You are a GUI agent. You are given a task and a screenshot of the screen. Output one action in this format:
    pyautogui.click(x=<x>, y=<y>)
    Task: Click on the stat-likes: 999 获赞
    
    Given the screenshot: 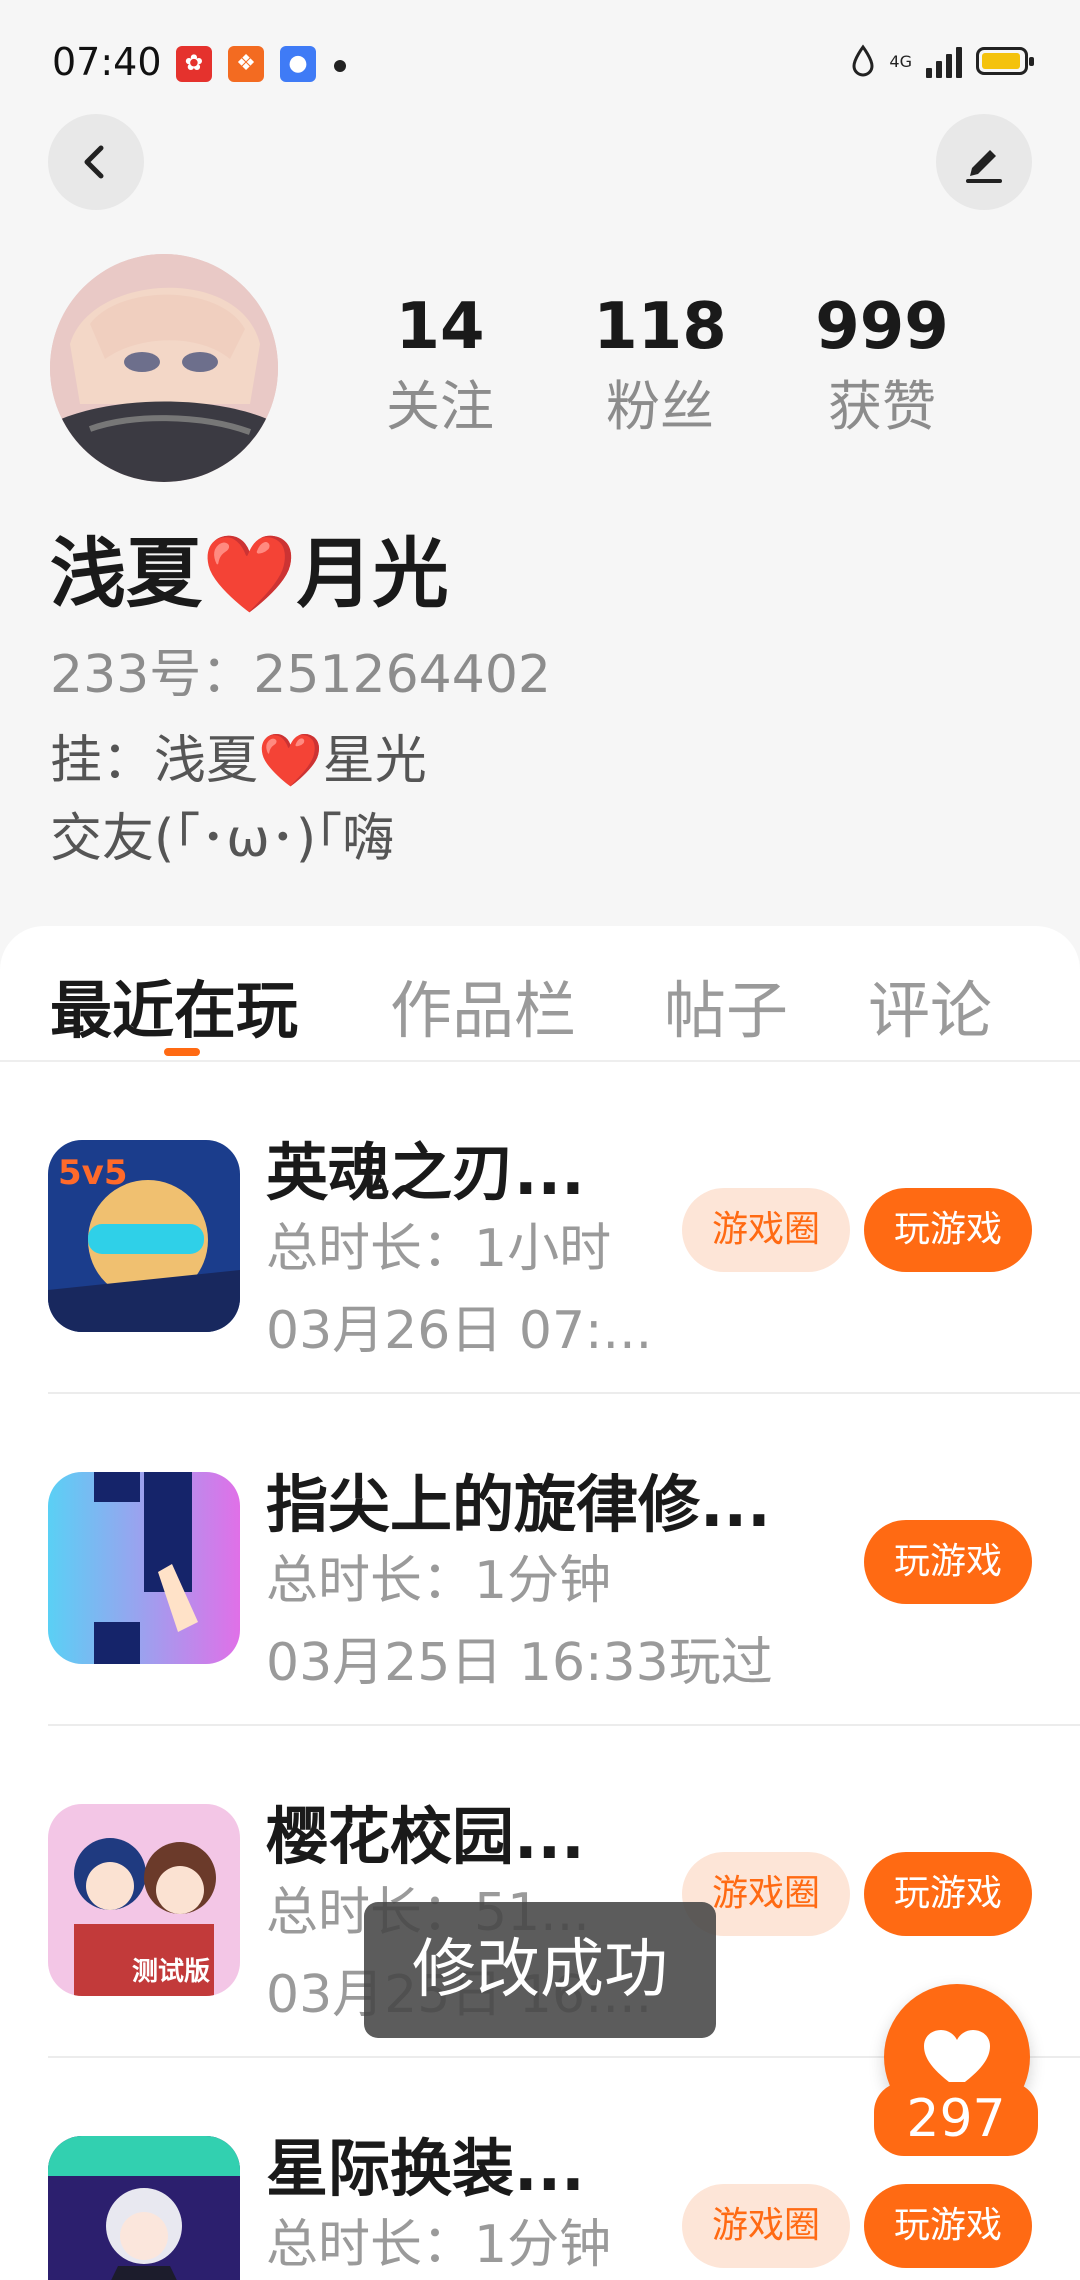 What is the action you would take?
    pyautogui.click(x=882, y=372)
    